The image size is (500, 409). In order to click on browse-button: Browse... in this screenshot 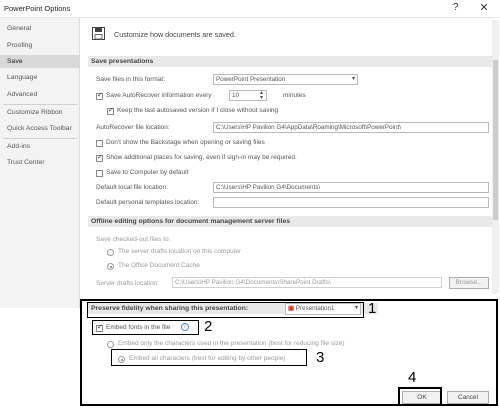, I will do `click(469, 283)`.